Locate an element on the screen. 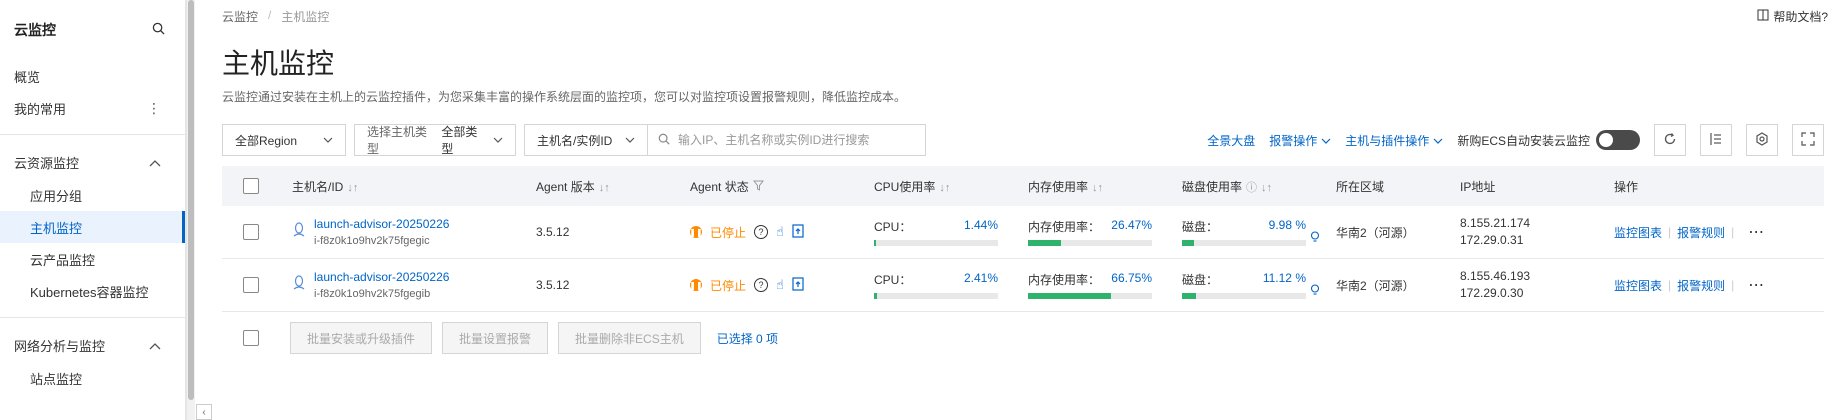  header-state: Agent 状态 is located at coordinates (782, 186).